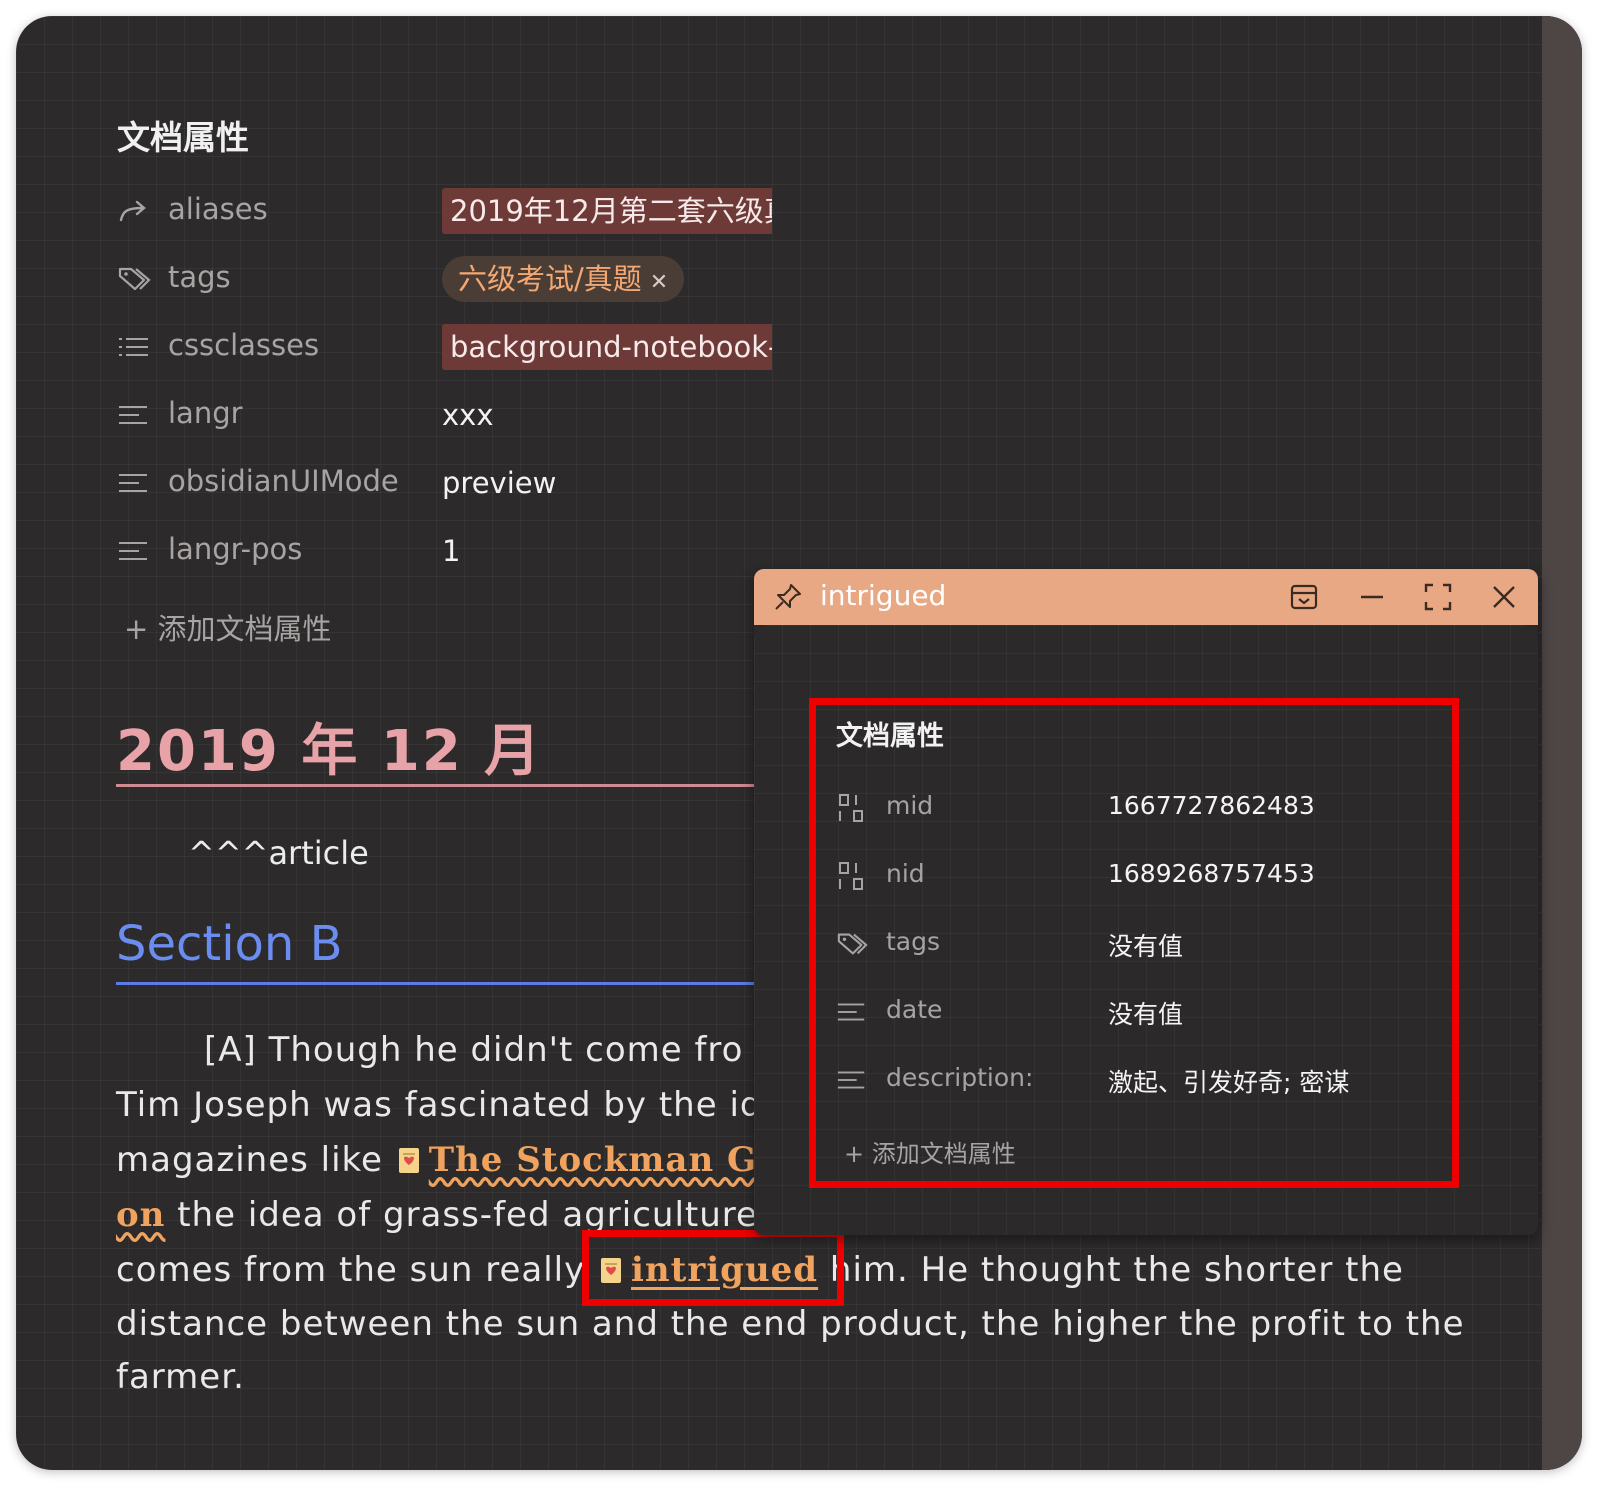 This screenshot has height=1486, width=1598. I want to click on plus-icon: +, so click(141, 629).